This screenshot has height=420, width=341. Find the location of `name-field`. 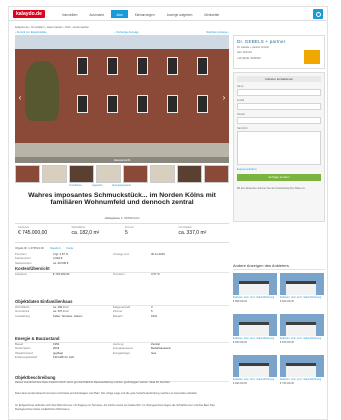

name-field is located at coordinates (279, 92).